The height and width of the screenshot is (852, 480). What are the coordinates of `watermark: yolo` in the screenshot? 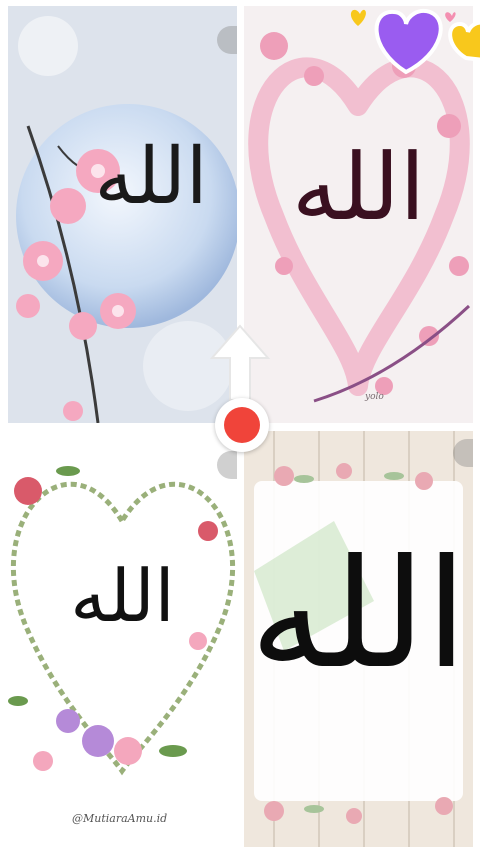 It's located at (374, 397).